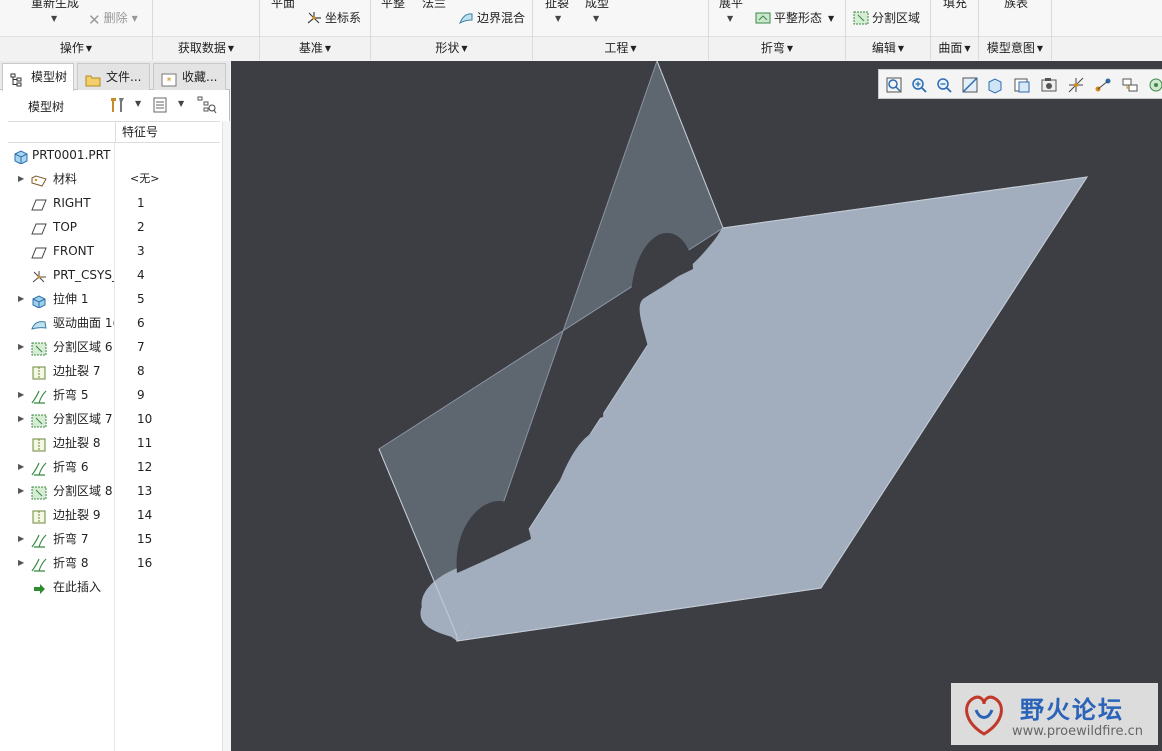 Image resolution: width=1162 pixels, height=751 pixels. What do you see at coordinates (145, 515) in the screenshot?
I see `tree-item-feature-number: 14` at bounding box center [145, 515].